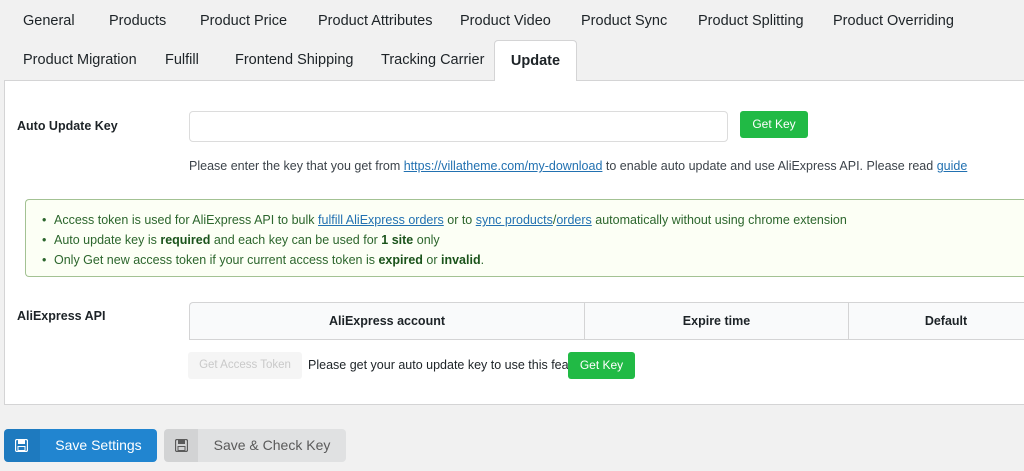  Describe the element at coordinates (458, 126) in the screenshot. I see `auto-update-key-input` at that location.